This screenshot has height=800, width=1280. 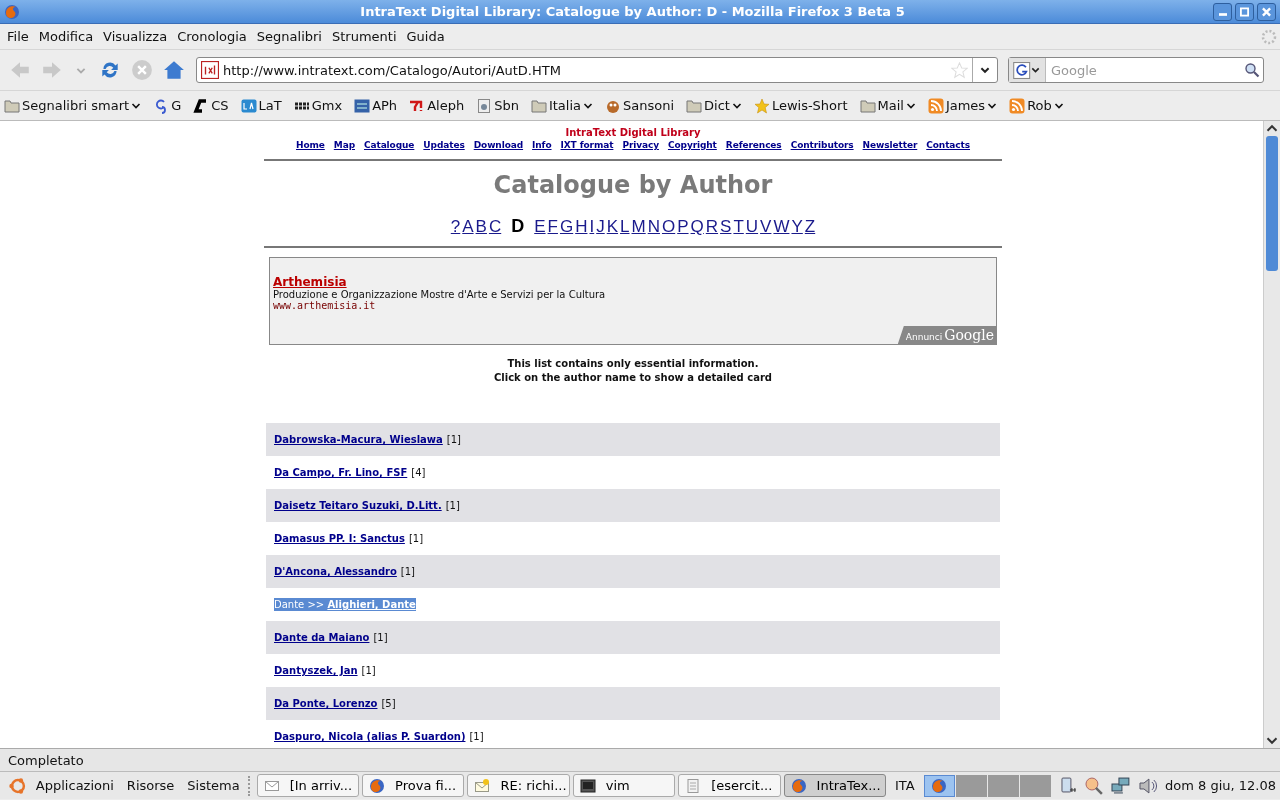 I want to click on bookmark-item: G, so click(x=167, y=105).